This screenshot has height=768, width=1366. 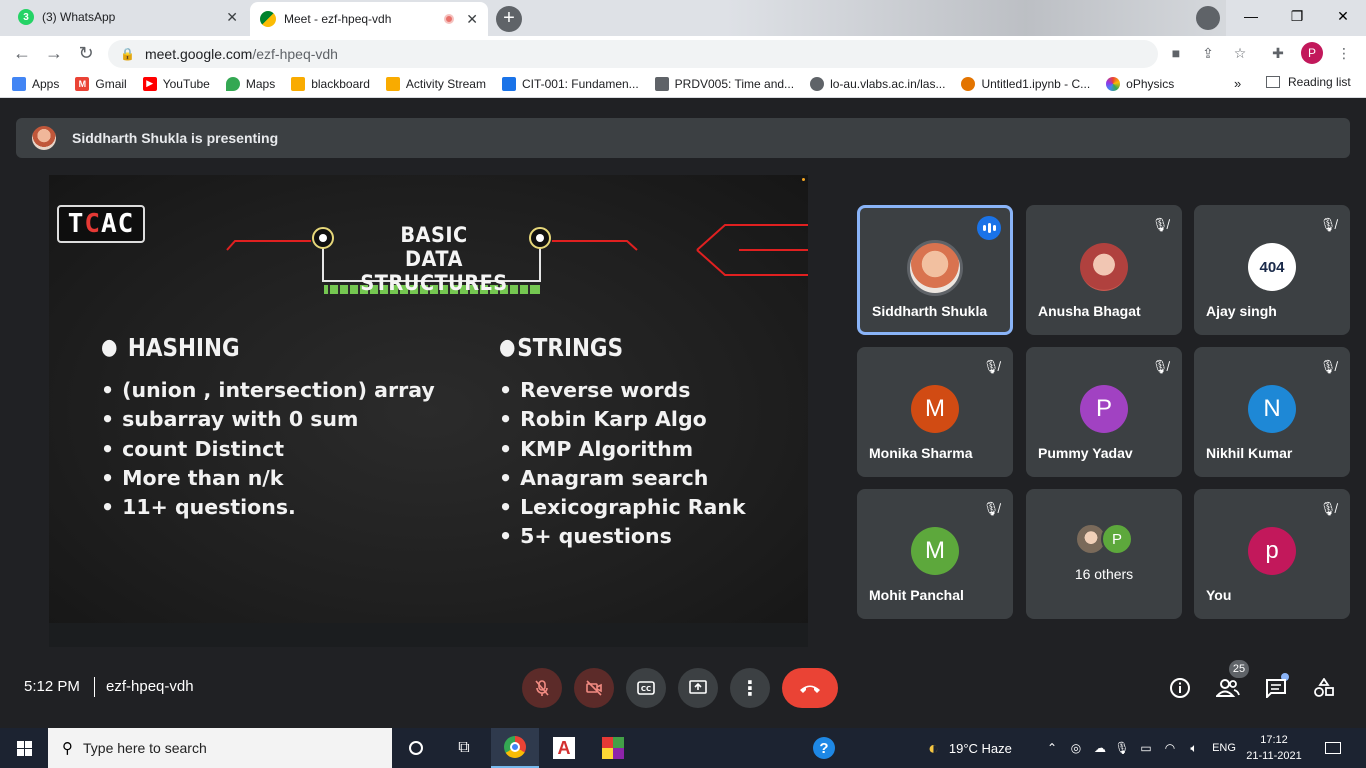 What do you see at coordinates (22, 53) in the screenshot?
I see `back-button: ←` at bounding box center [22, 53].